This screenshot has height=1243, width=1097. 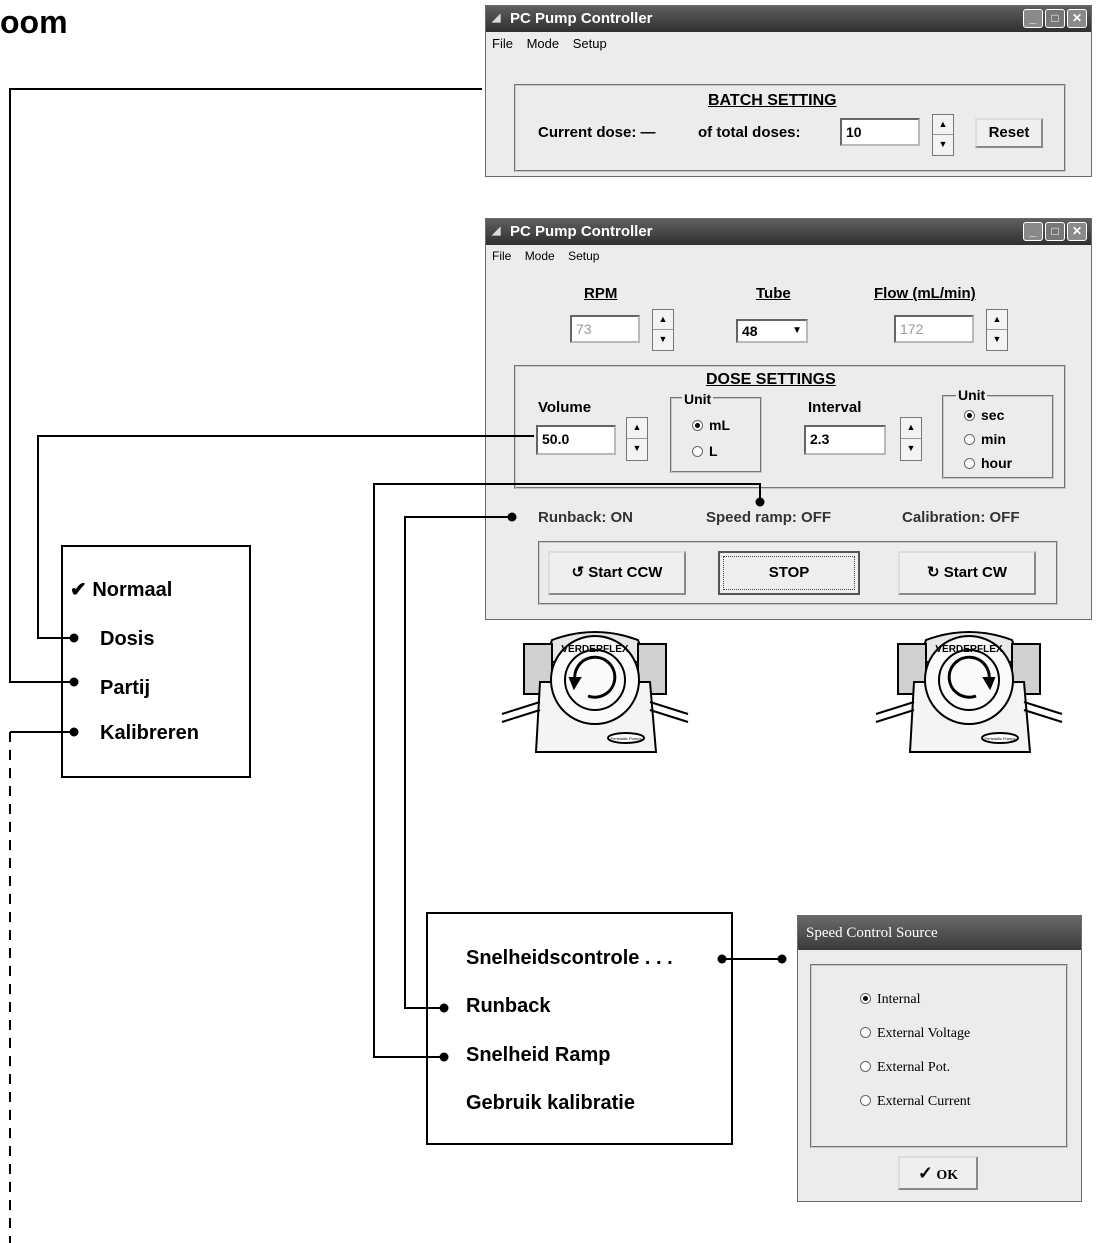 What do you see at coordinates (285, 537) in the screenshot?
I see `connector-dosis` at bounding box center [285, 537].